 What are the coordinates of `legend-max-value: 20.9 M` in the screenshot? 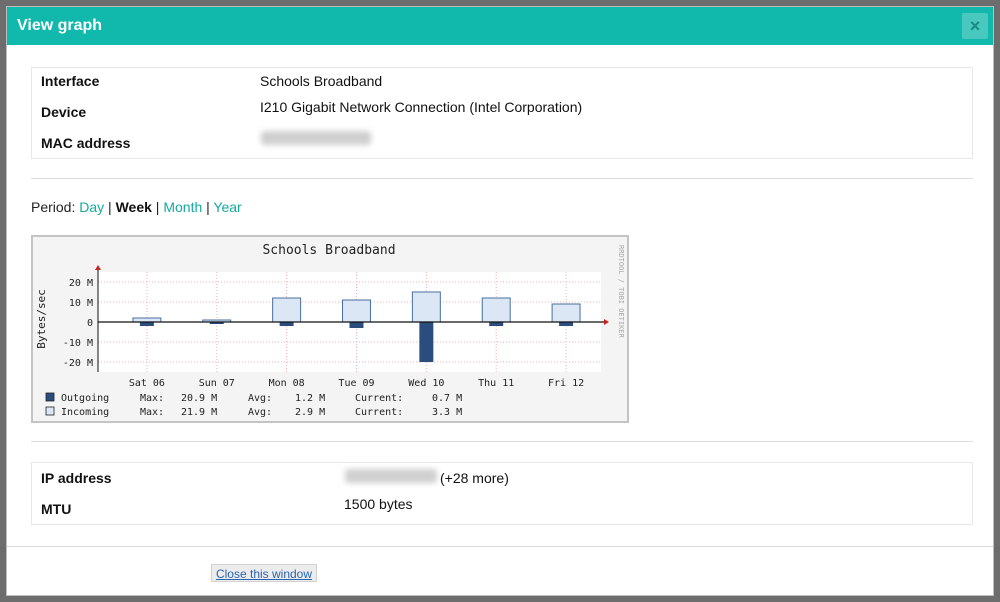 It's located at (199, 398).